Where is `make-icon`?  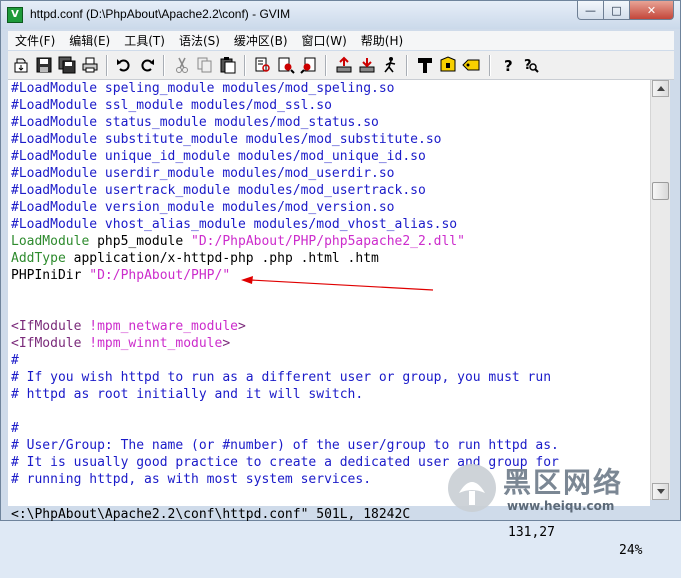
make-icon is located at coordinates (425, 65).